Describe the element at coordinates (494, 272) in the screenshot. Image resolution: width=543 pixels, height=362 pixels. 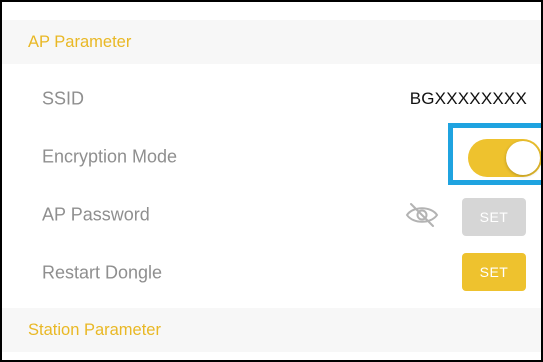
I see `restart-dongle-set-button: SET` at that location.